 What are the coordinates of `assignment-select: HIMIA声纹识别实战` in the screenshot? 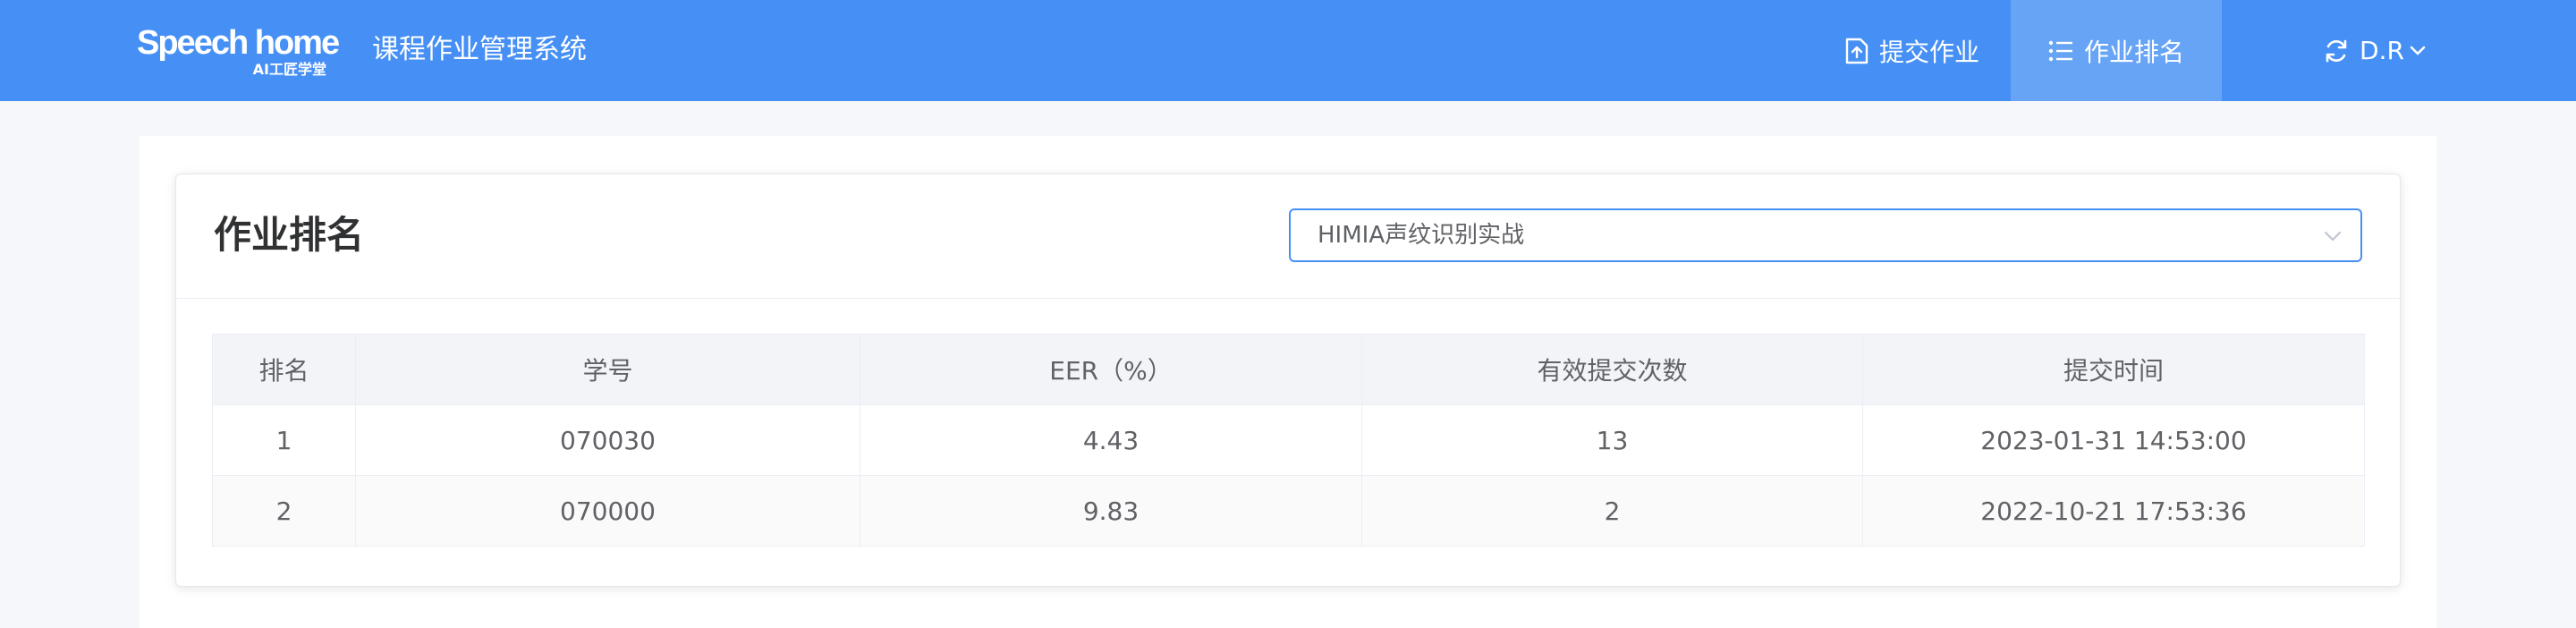 It's located at (1825, 235).